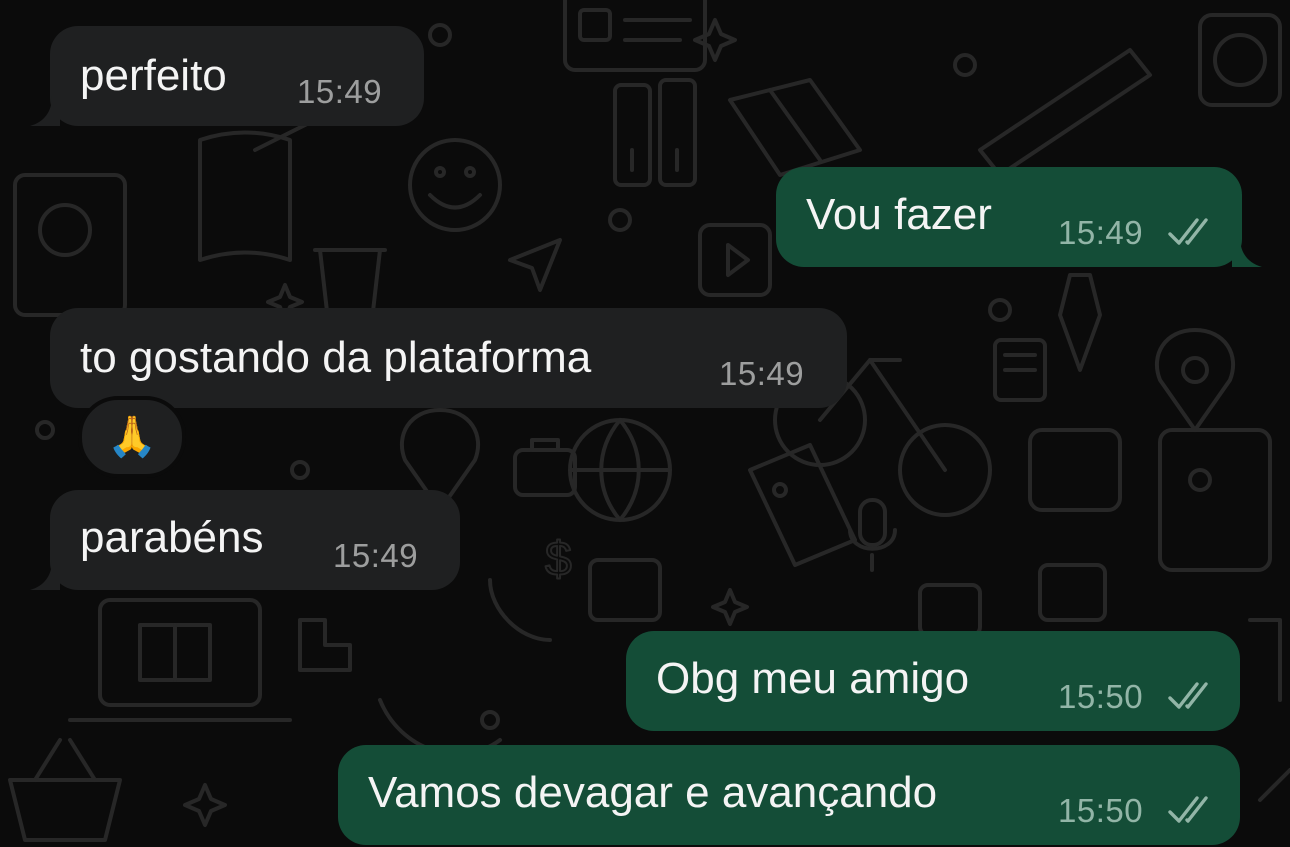  I want to click on outgoing-message-bubble: Vou fazer 15:49, so click(1019, 217).